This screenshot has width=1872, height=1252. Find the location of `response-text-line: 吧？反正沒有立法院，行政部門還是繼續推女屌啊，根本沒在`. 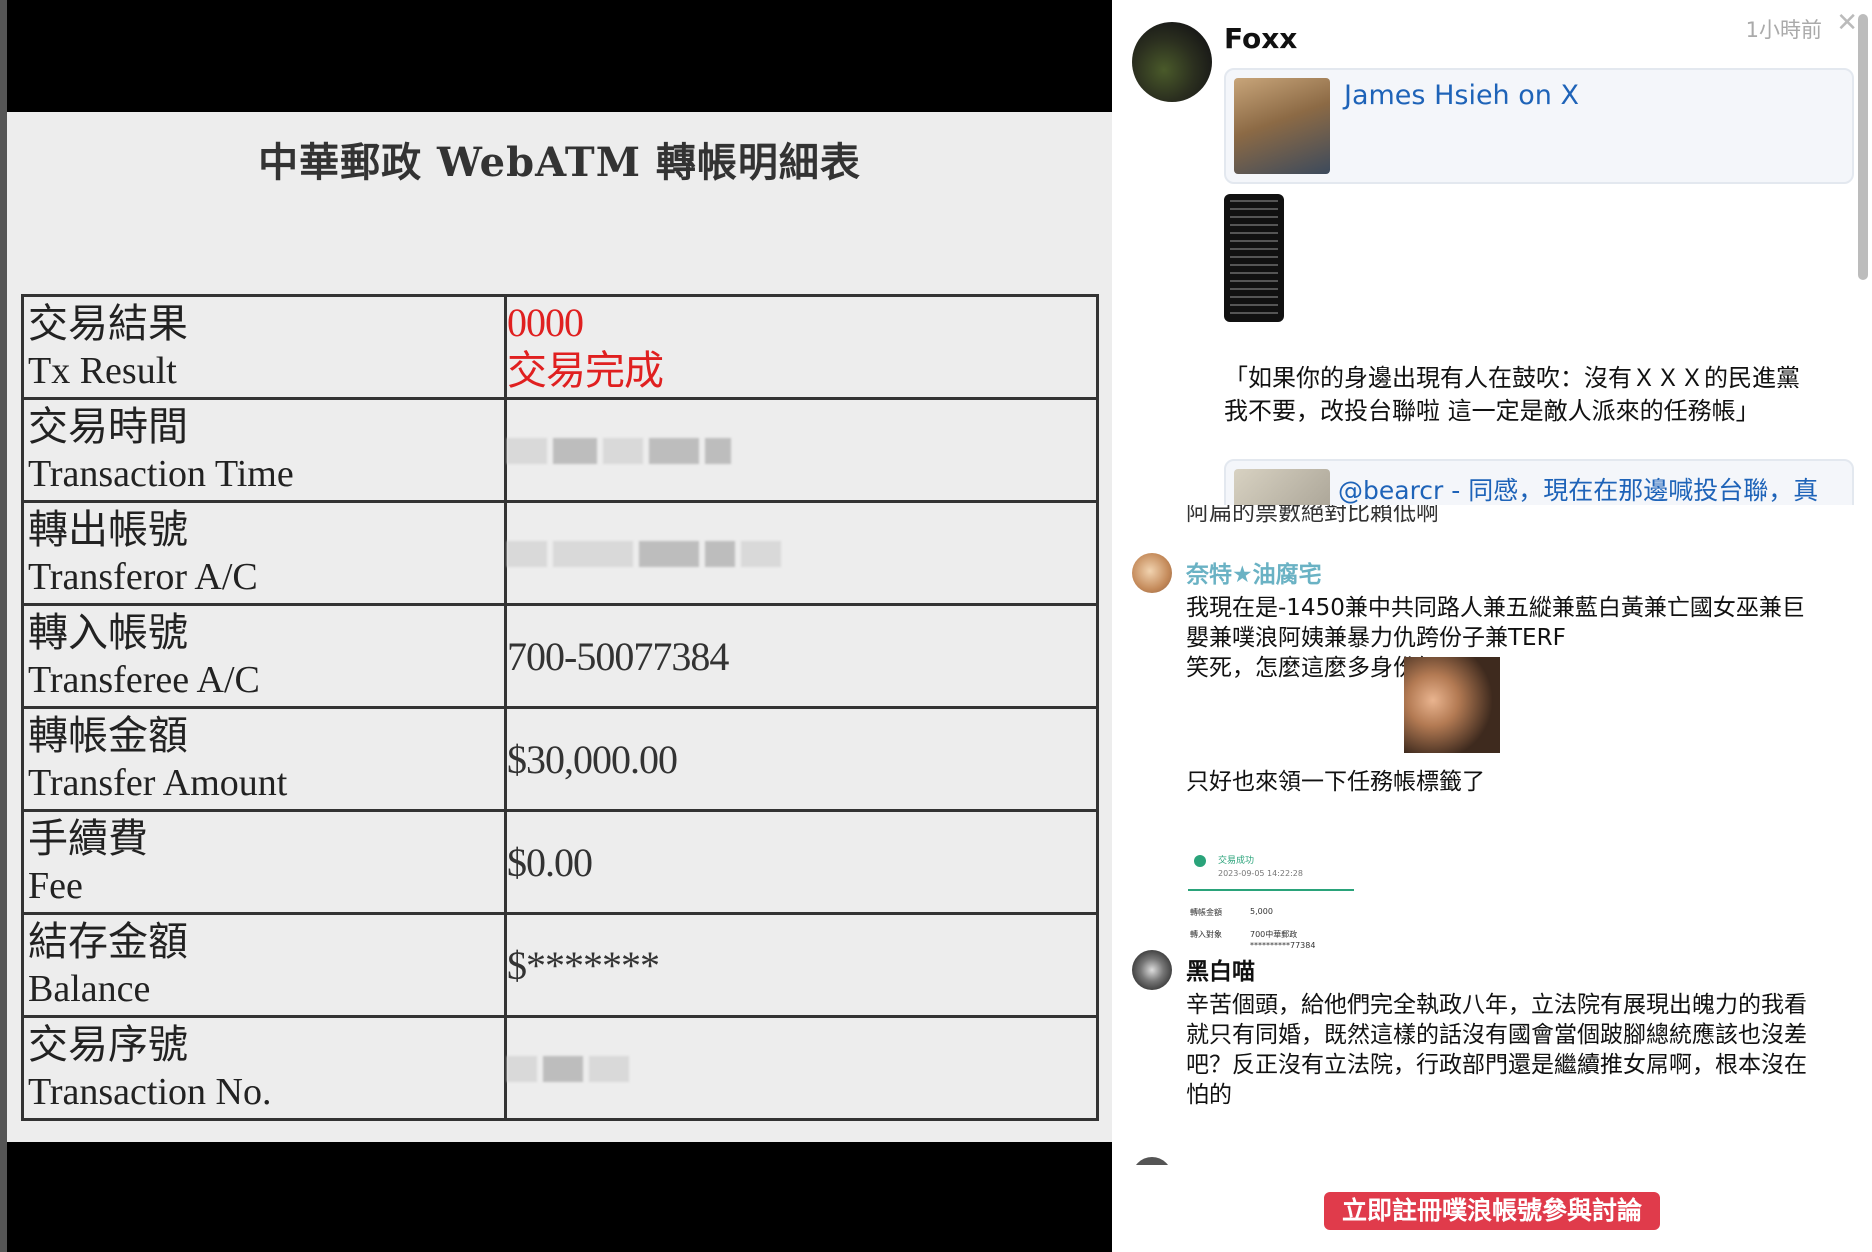

response-text-line: 吧？反正沒有立法院，行政部門還是繼續推女屌啊，根本沒在 is located at coordinates (1496, 1065).